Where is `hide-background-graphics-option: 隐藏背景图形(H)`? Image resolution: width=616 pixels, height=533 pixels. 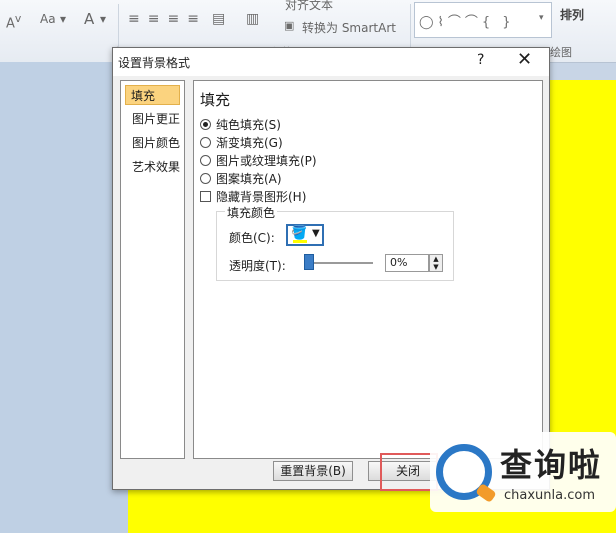 hide-background-graphics-option: 隐藏背景图形(H) is located at coordinates (253, 196).